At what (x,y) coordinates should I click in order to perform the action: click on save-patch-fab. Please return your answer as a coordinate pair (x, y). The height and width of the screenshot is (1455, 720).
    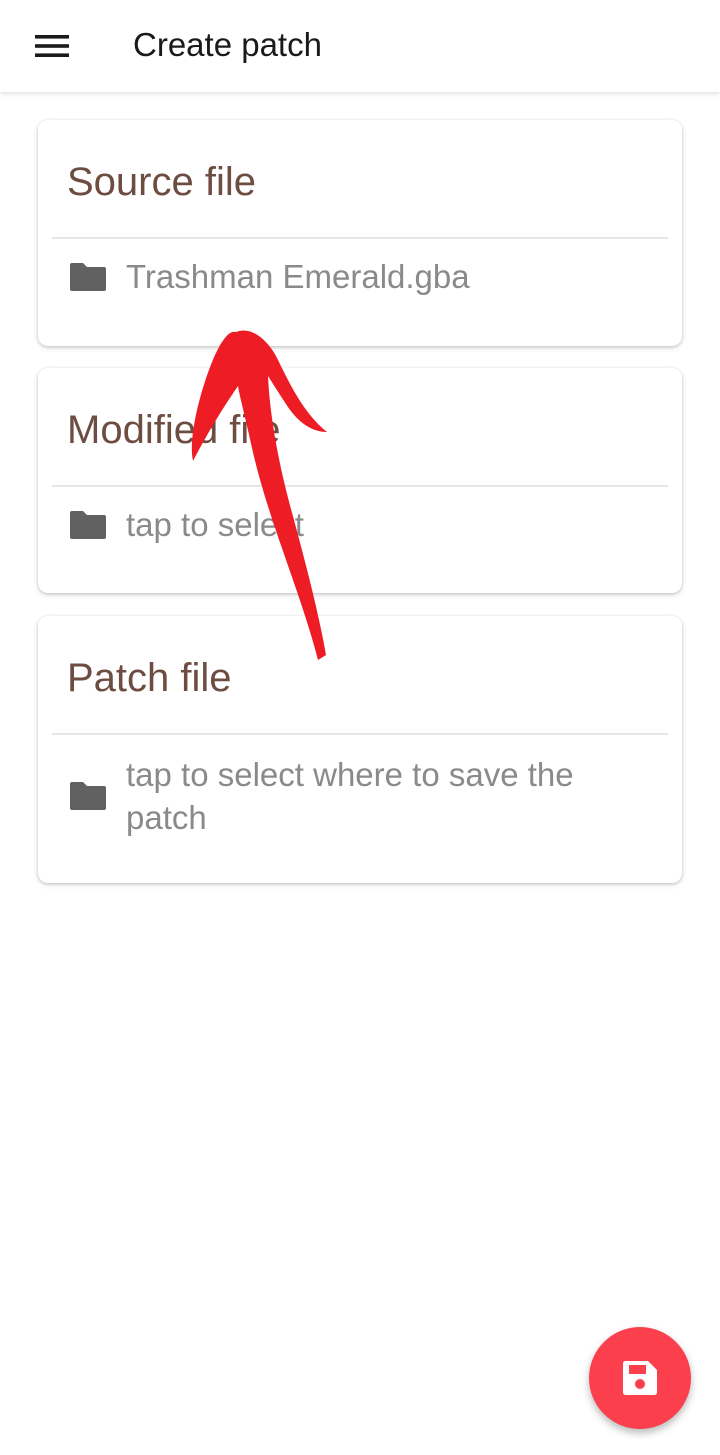
    Looking at the image, I should click on (640, 1378).